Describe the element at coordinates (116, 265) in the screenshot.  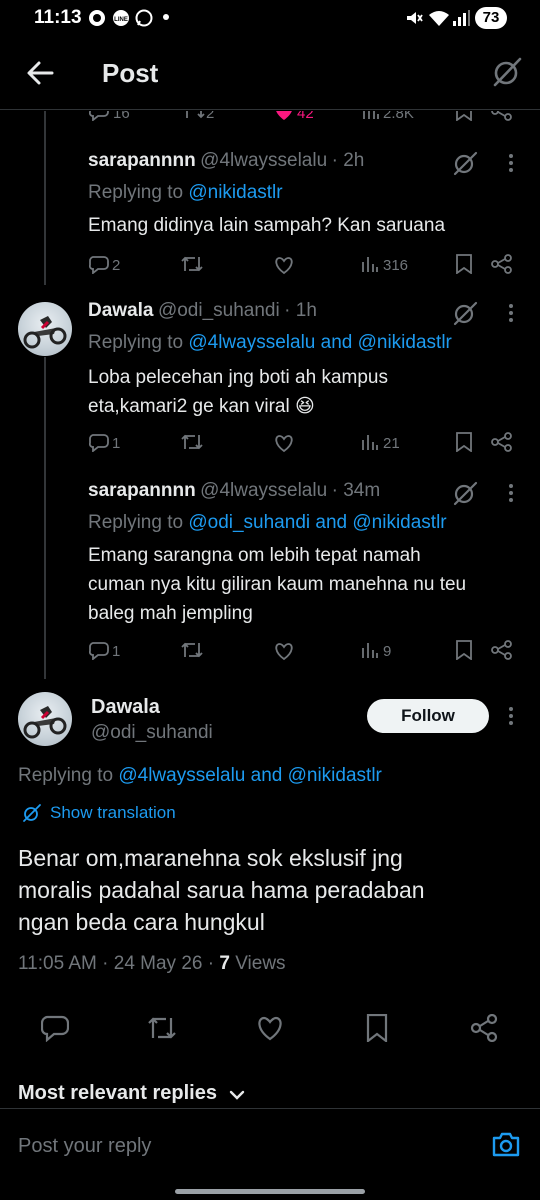
I see `reply-count: 2` at that location.